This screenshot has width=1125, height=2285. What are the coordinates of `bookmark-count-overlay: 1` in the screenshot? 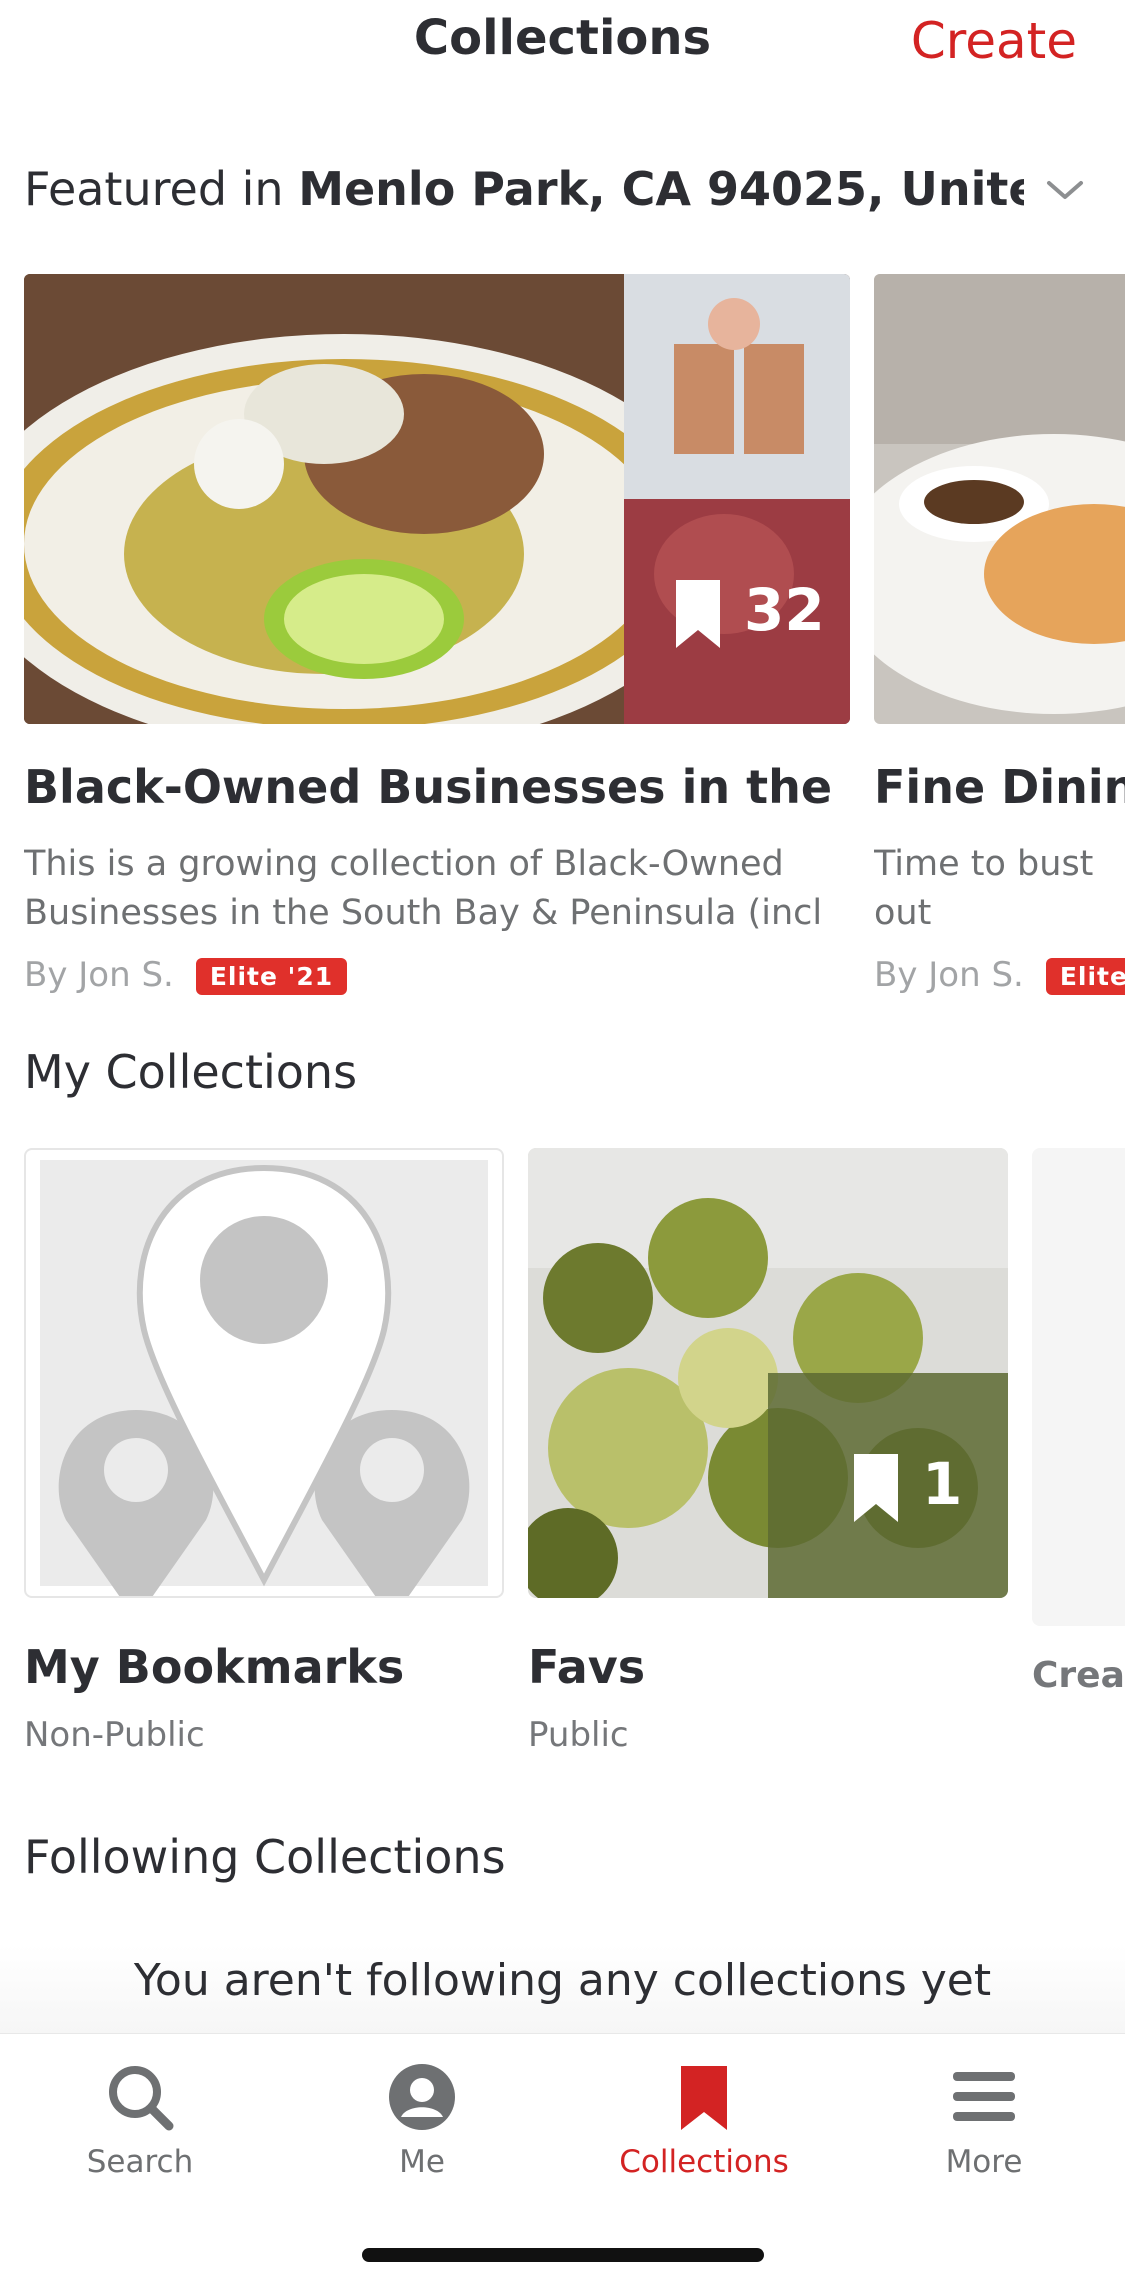 It's located at (922, 1488).